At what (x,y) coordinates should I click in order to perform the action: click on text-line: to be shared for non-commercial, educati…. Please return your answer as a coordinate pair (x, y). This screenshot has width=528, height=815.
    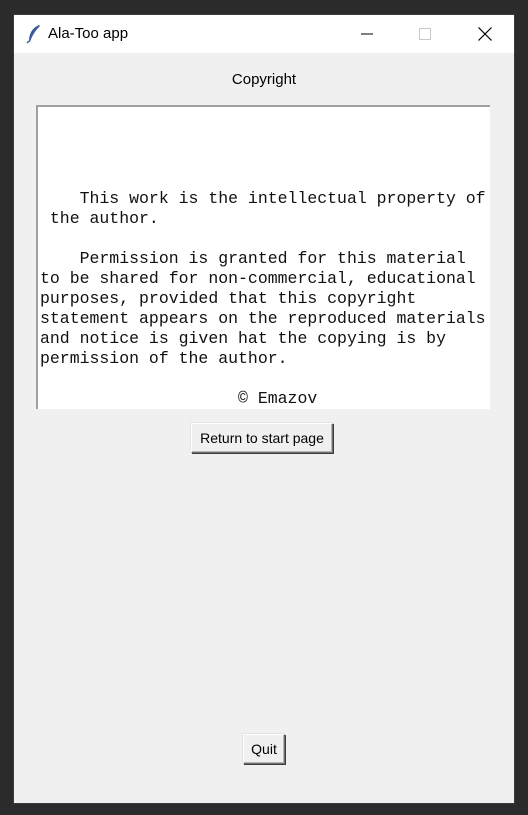
    Looking at the image, I should click on (258, 278).